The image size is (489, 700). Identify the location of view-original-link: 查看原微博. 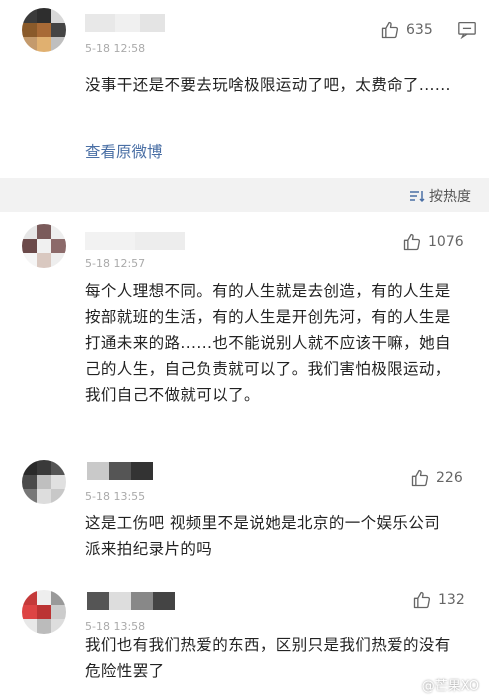
(124, 151).